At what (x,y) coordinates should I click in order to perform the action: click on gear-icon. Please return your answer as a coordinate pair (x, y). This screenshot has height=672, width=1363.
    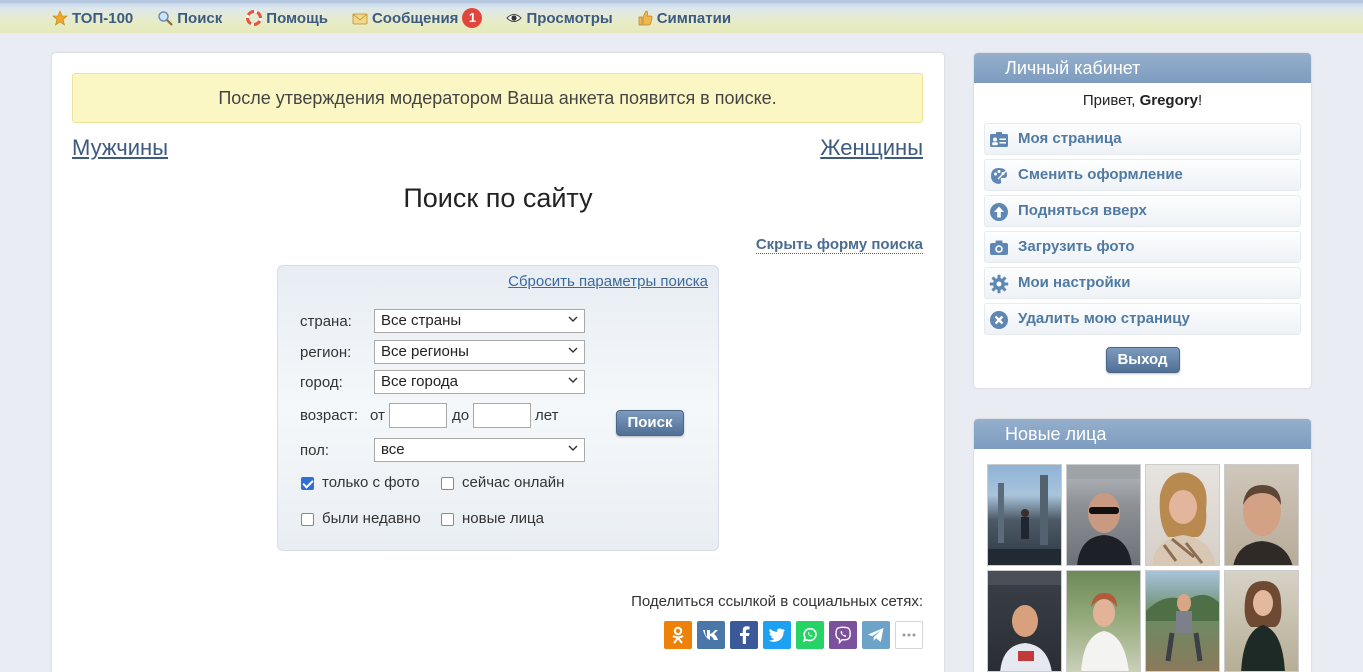
    Looking at the image, I should click on (999, 284).